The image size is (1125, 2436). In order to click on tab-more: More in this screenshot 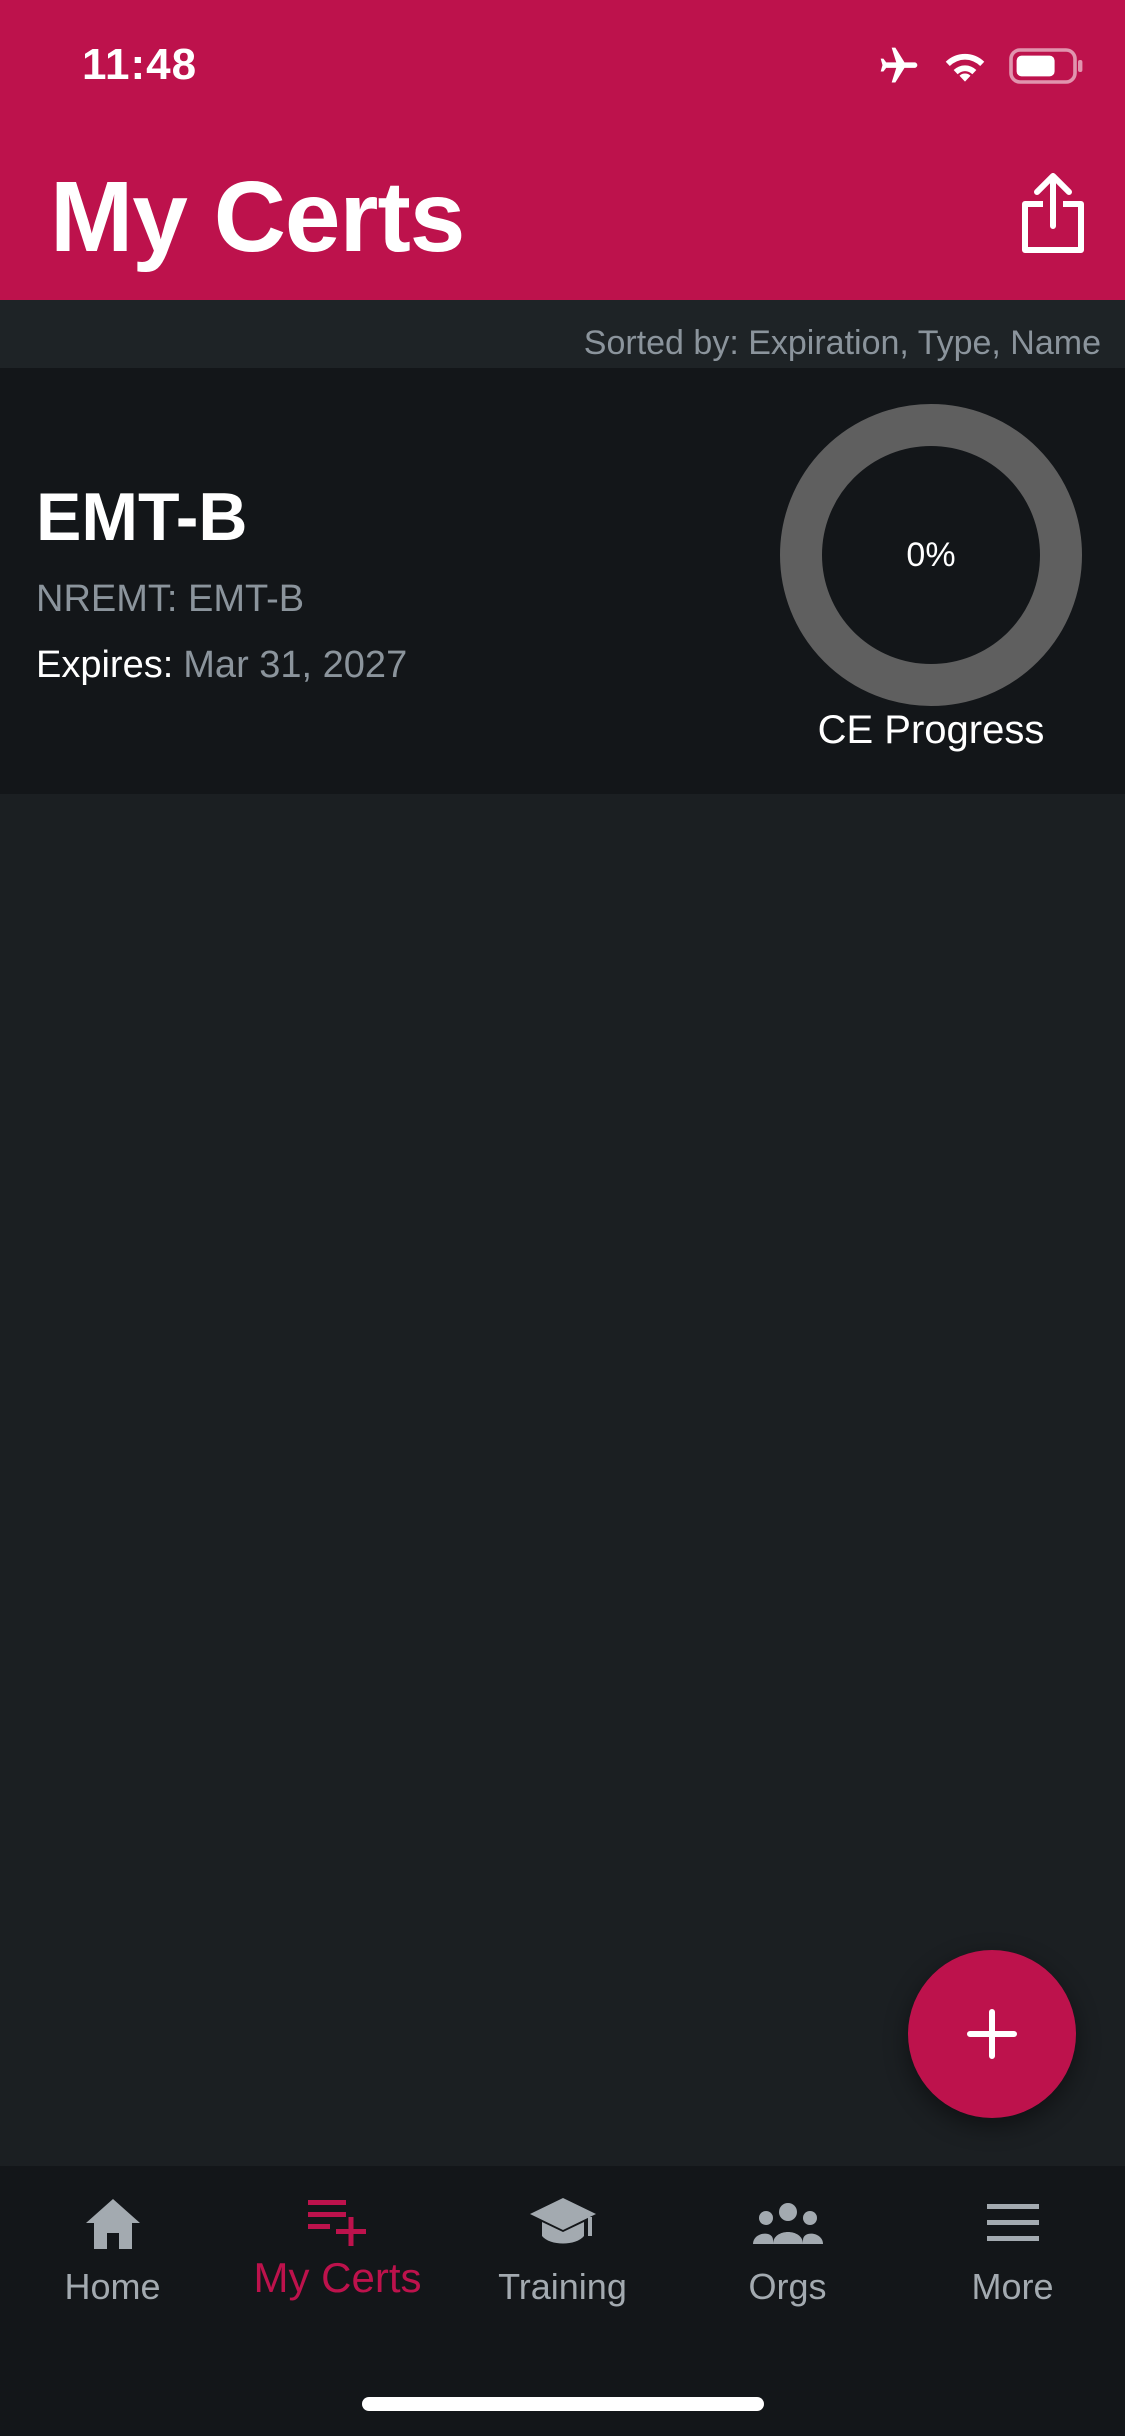, I will do `click(1012, 2252)`.